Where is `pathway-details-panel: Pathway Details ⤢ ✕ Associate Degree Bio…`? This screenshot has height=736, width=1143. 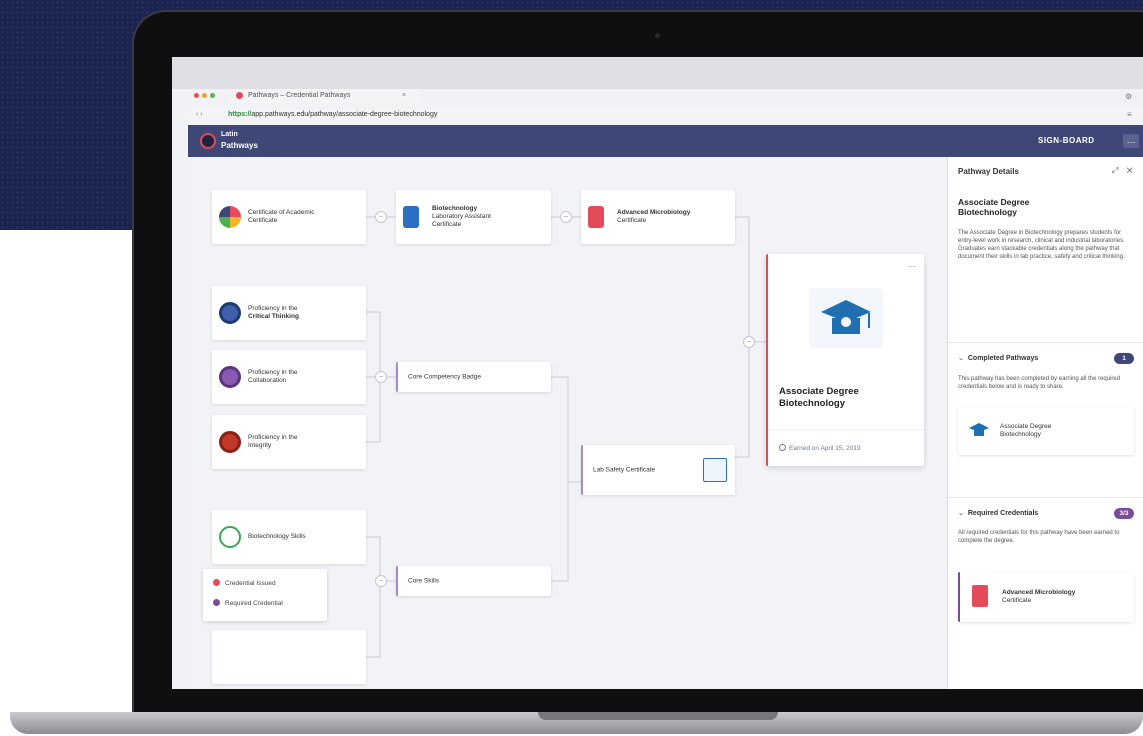 pathway-details-panel: Pathway Details ⤢ ✕ Associate Degree Bio… is located at coordinates (1045, 423).